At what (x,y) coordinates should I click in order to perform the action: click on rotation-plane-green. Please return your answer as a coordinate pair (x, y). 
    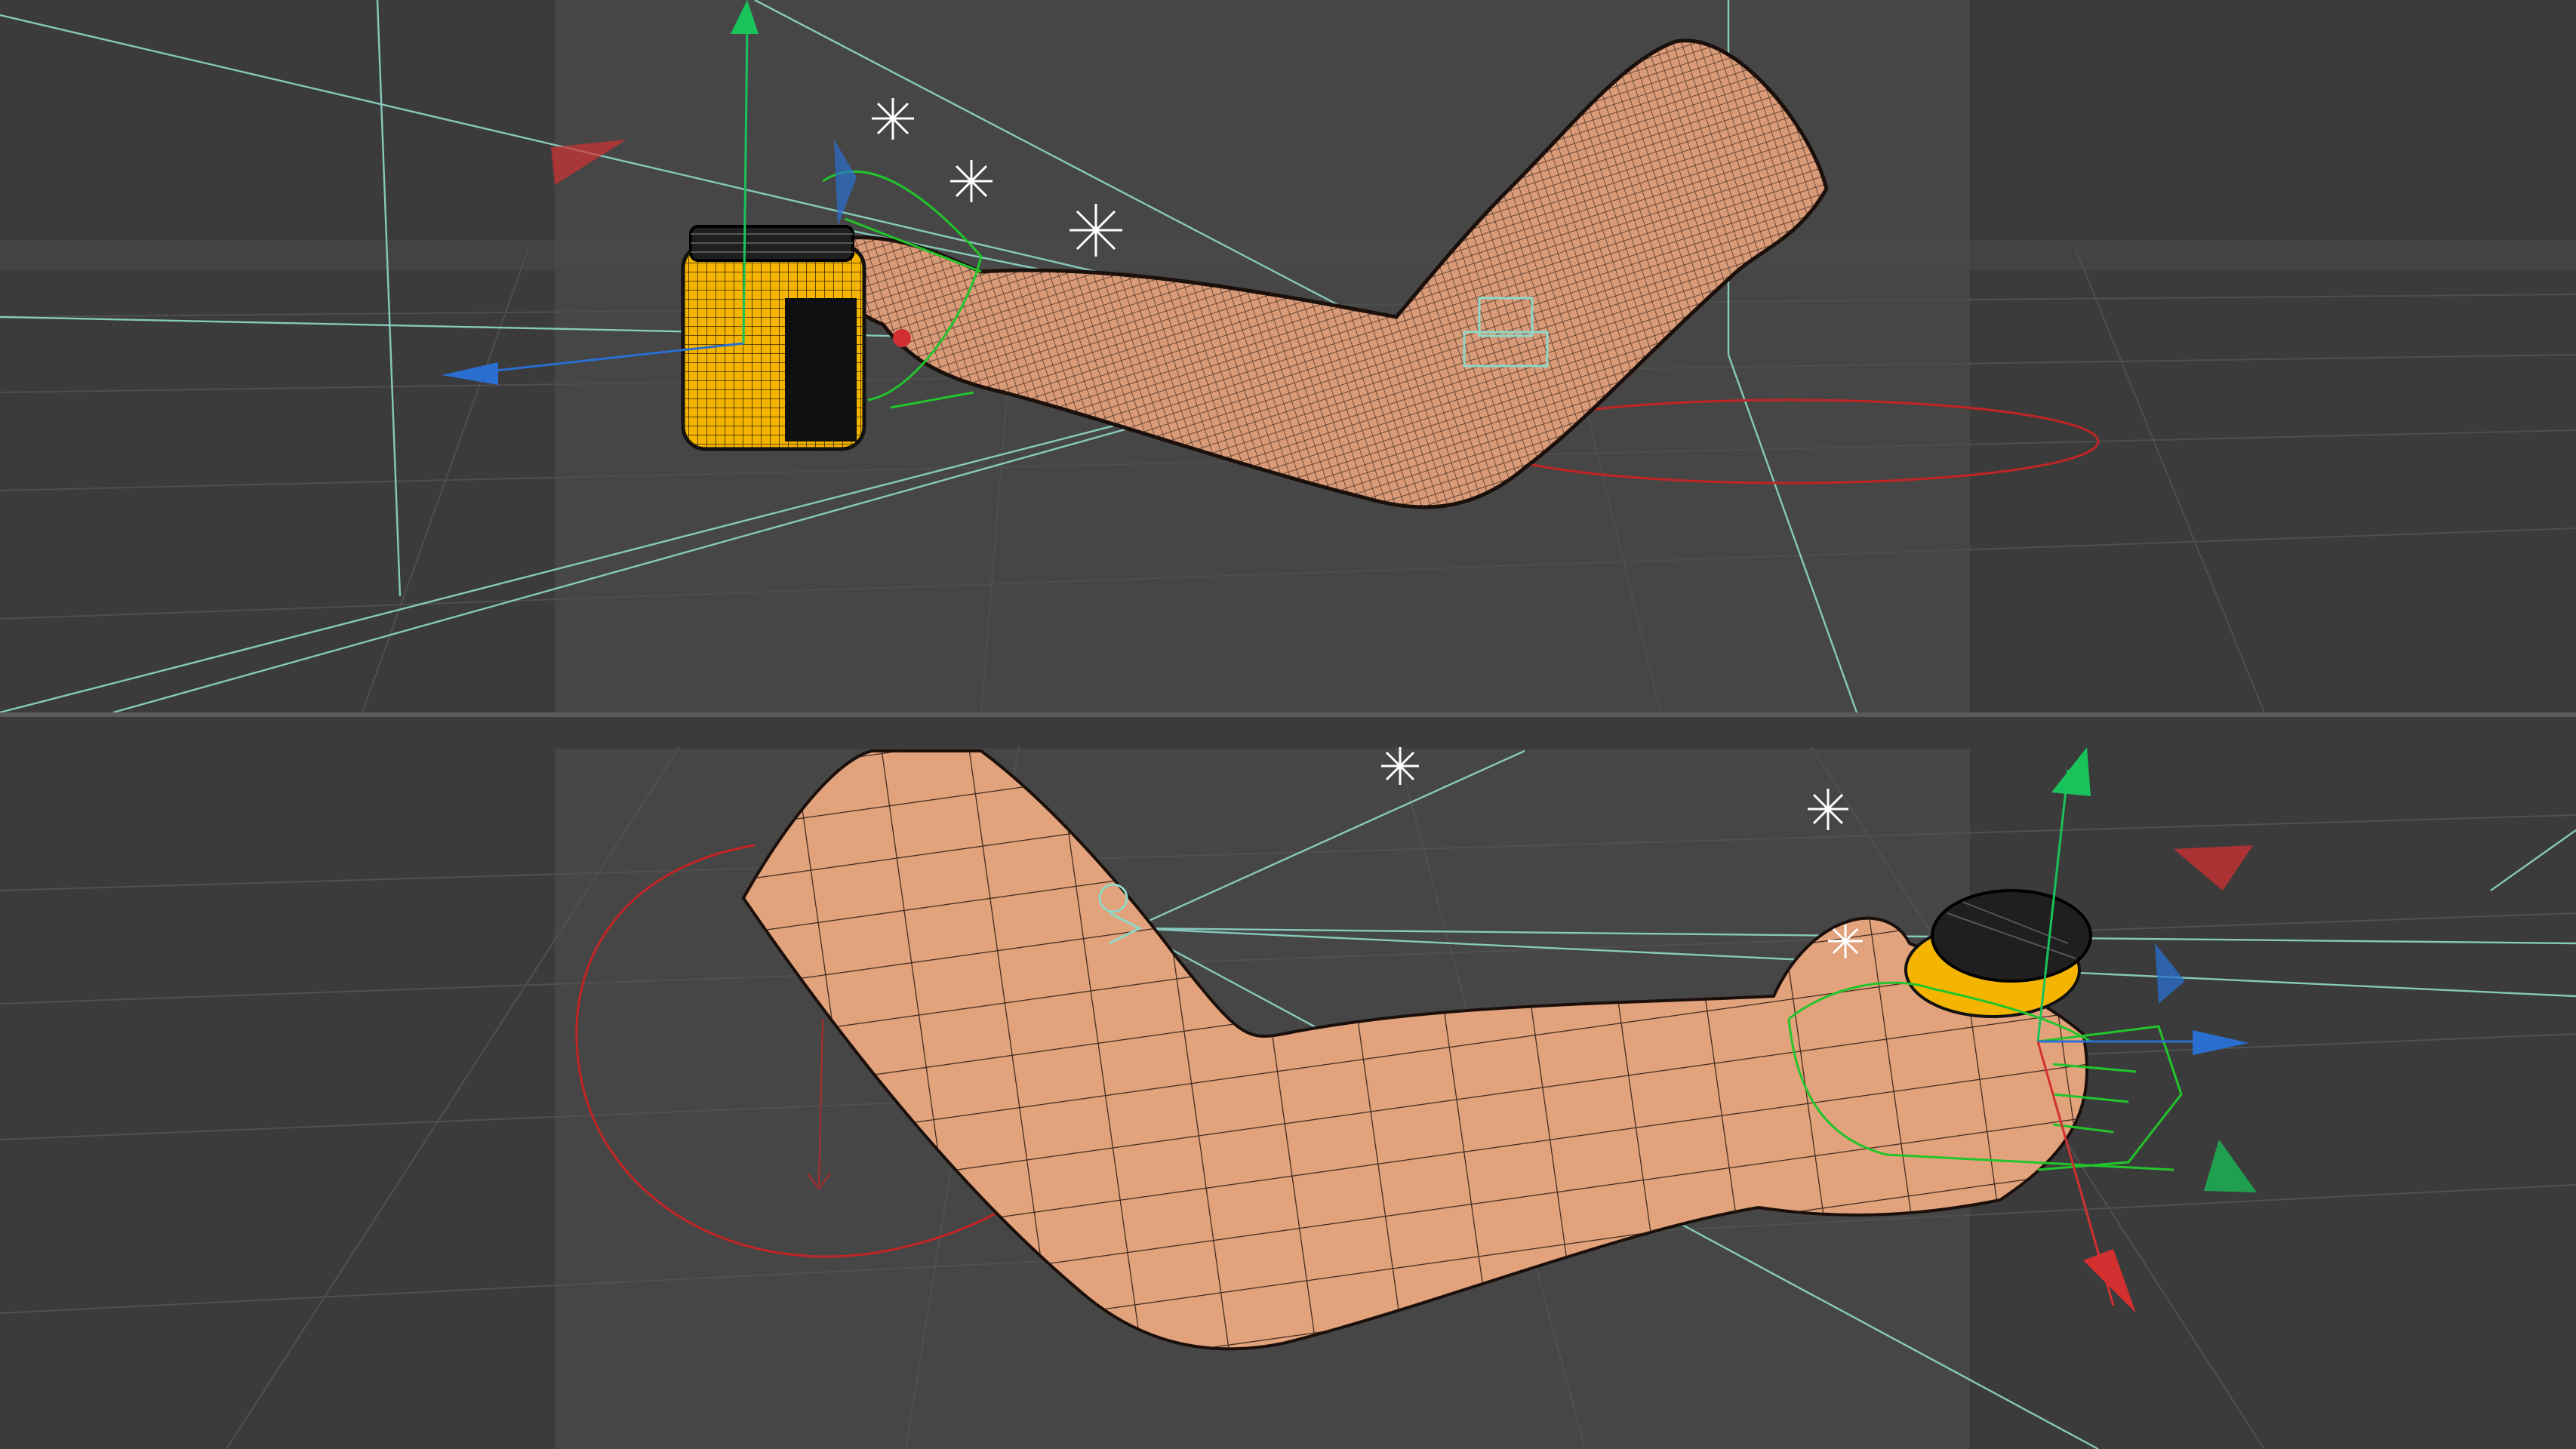
    Looking at the image, I should click on (2230, 1166).